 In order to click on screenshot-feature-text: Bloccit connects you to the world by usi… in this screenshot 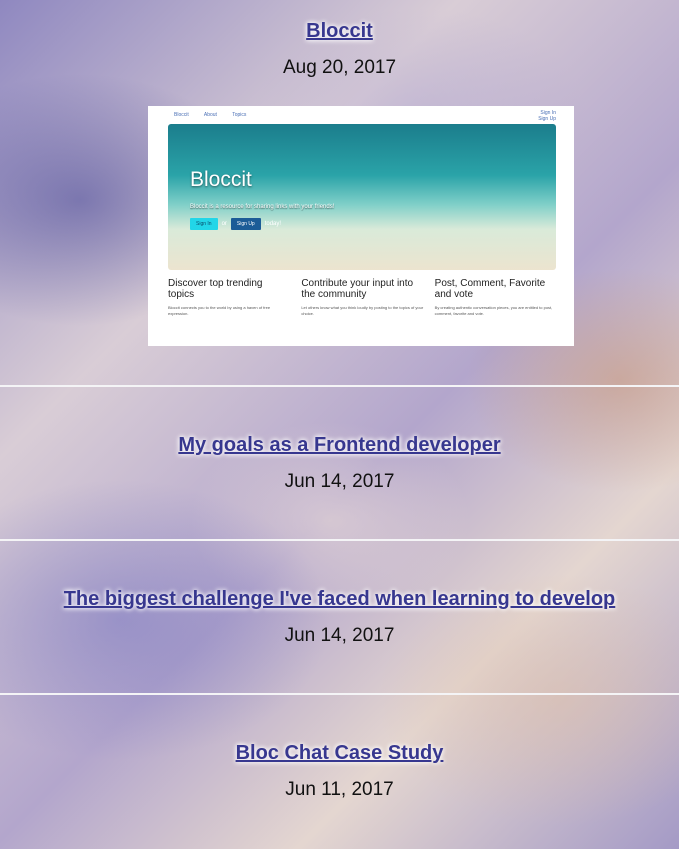, I will do `click(219, 310)`.